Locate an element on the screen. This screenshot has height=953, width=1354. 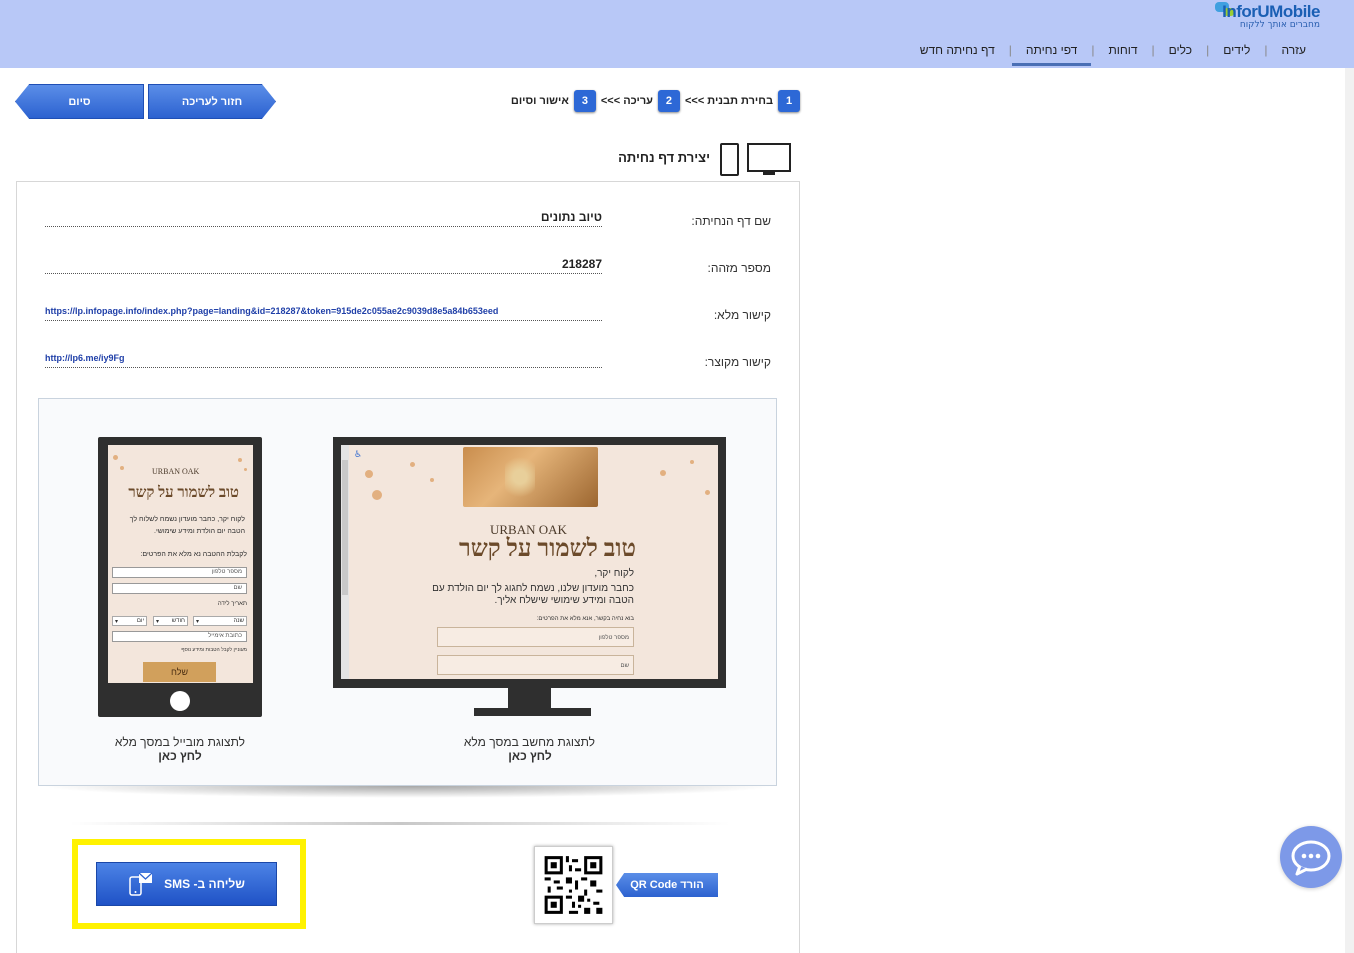
mobile-prompt: לקבלת ההטבה נא מלא את הפרטים: is located at coordinates (193, 554).